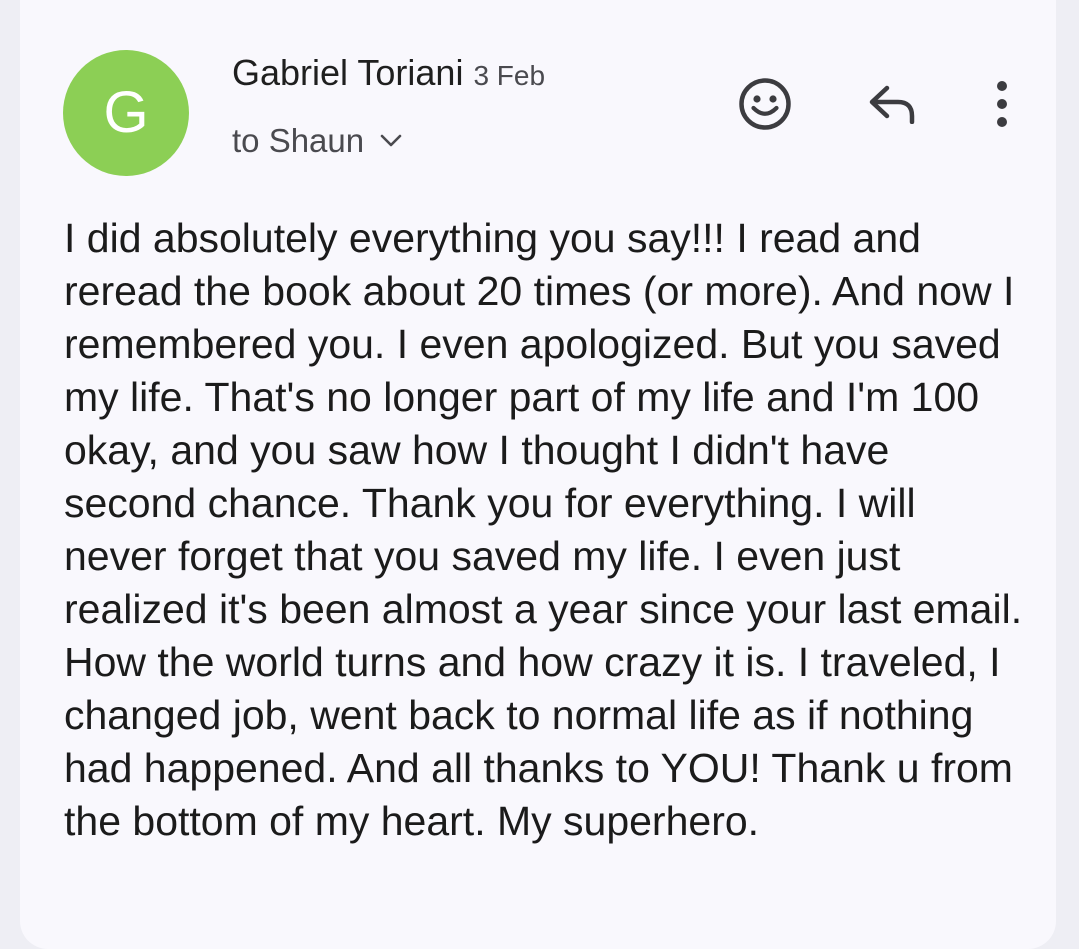 The width and height of the screenshot is (1079, 949). I want to click on more-options-button, so click(1002, 104).